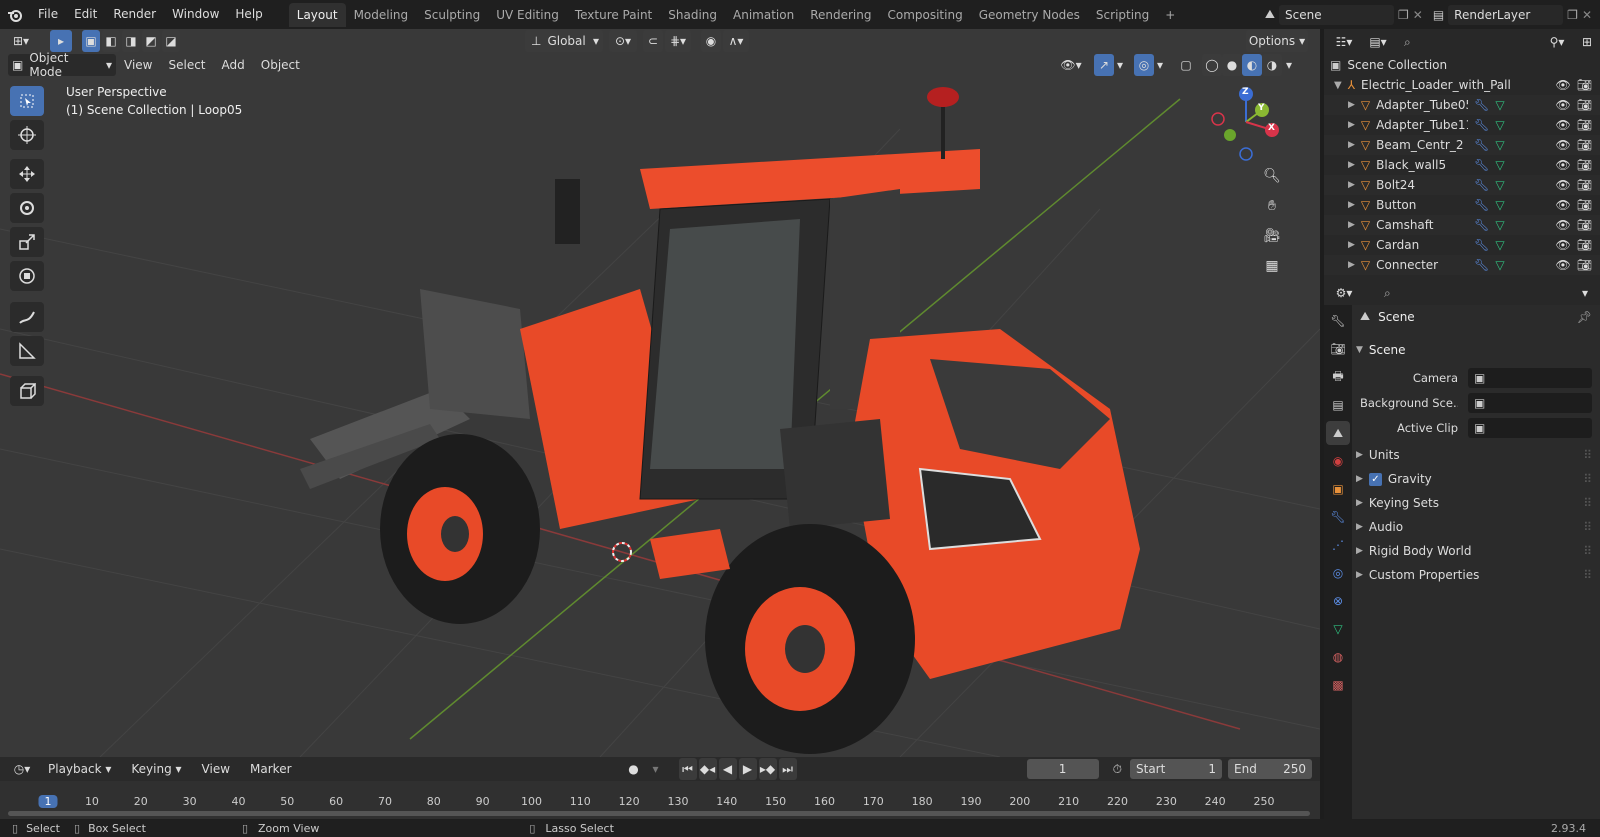  I want to click on tab-sculpting: Sculpting, so click(452, 15).